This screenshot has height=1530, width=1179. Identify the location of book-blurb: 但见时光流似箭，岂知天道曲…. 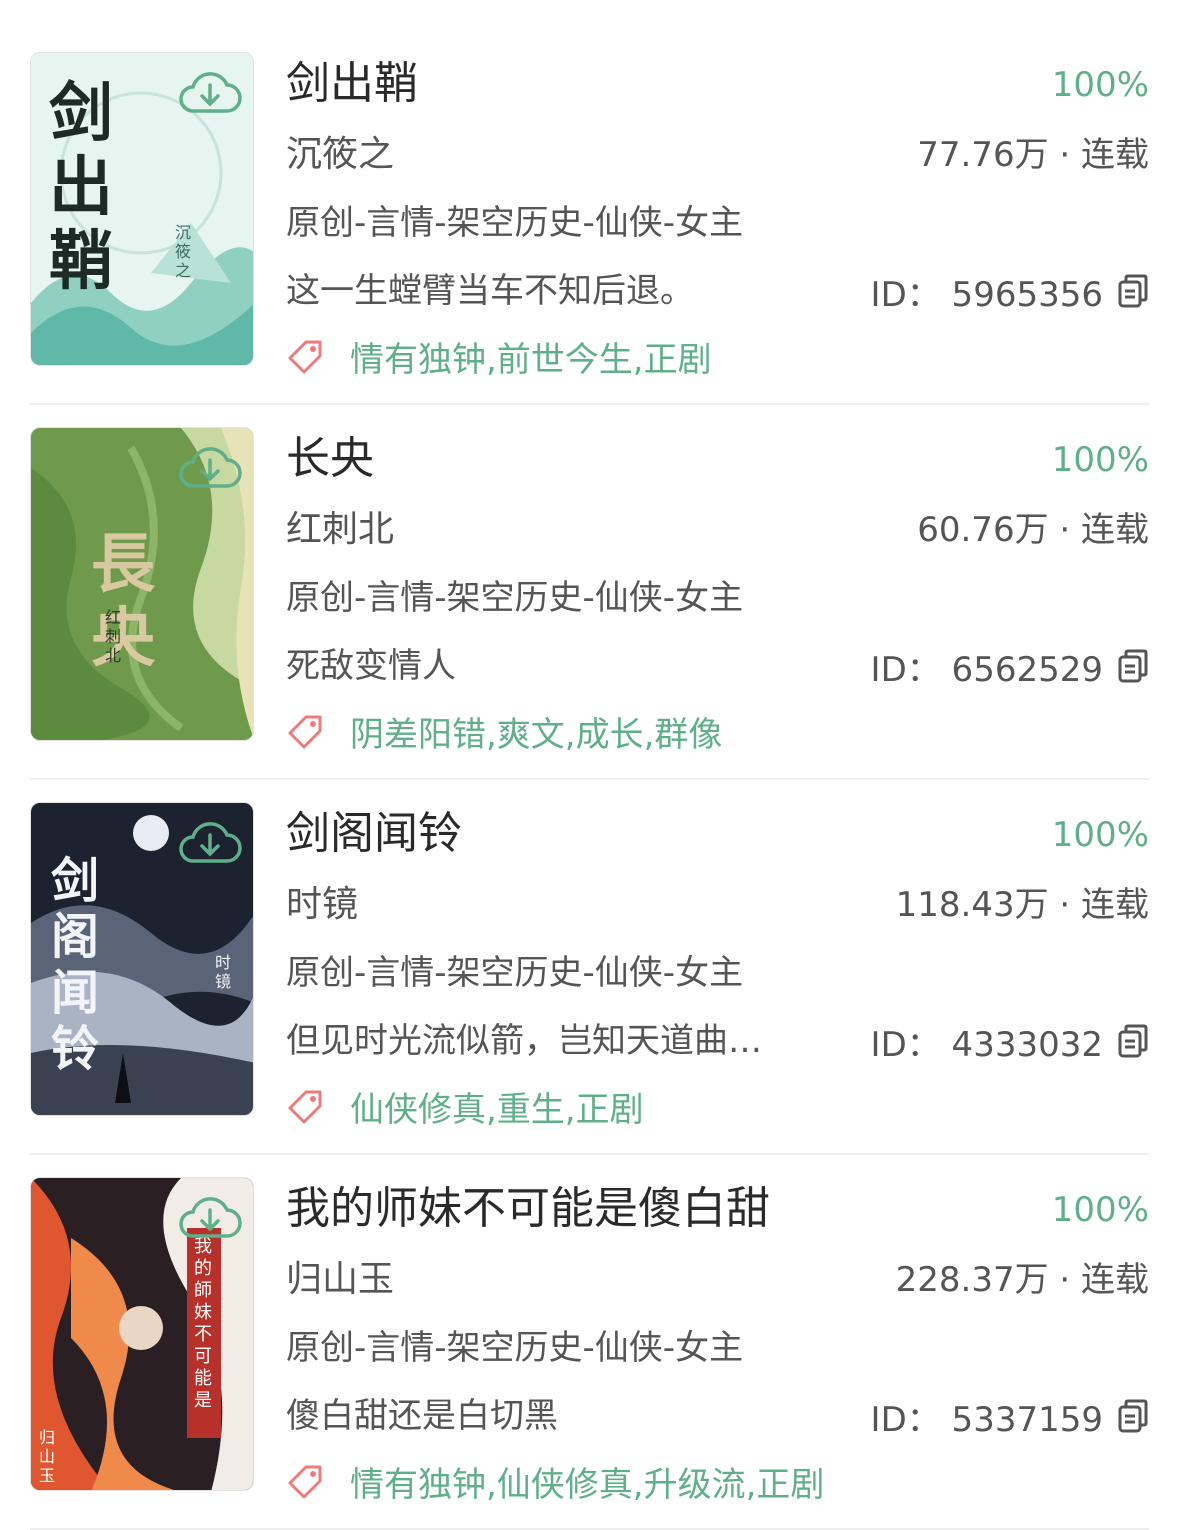
(524, 1041).